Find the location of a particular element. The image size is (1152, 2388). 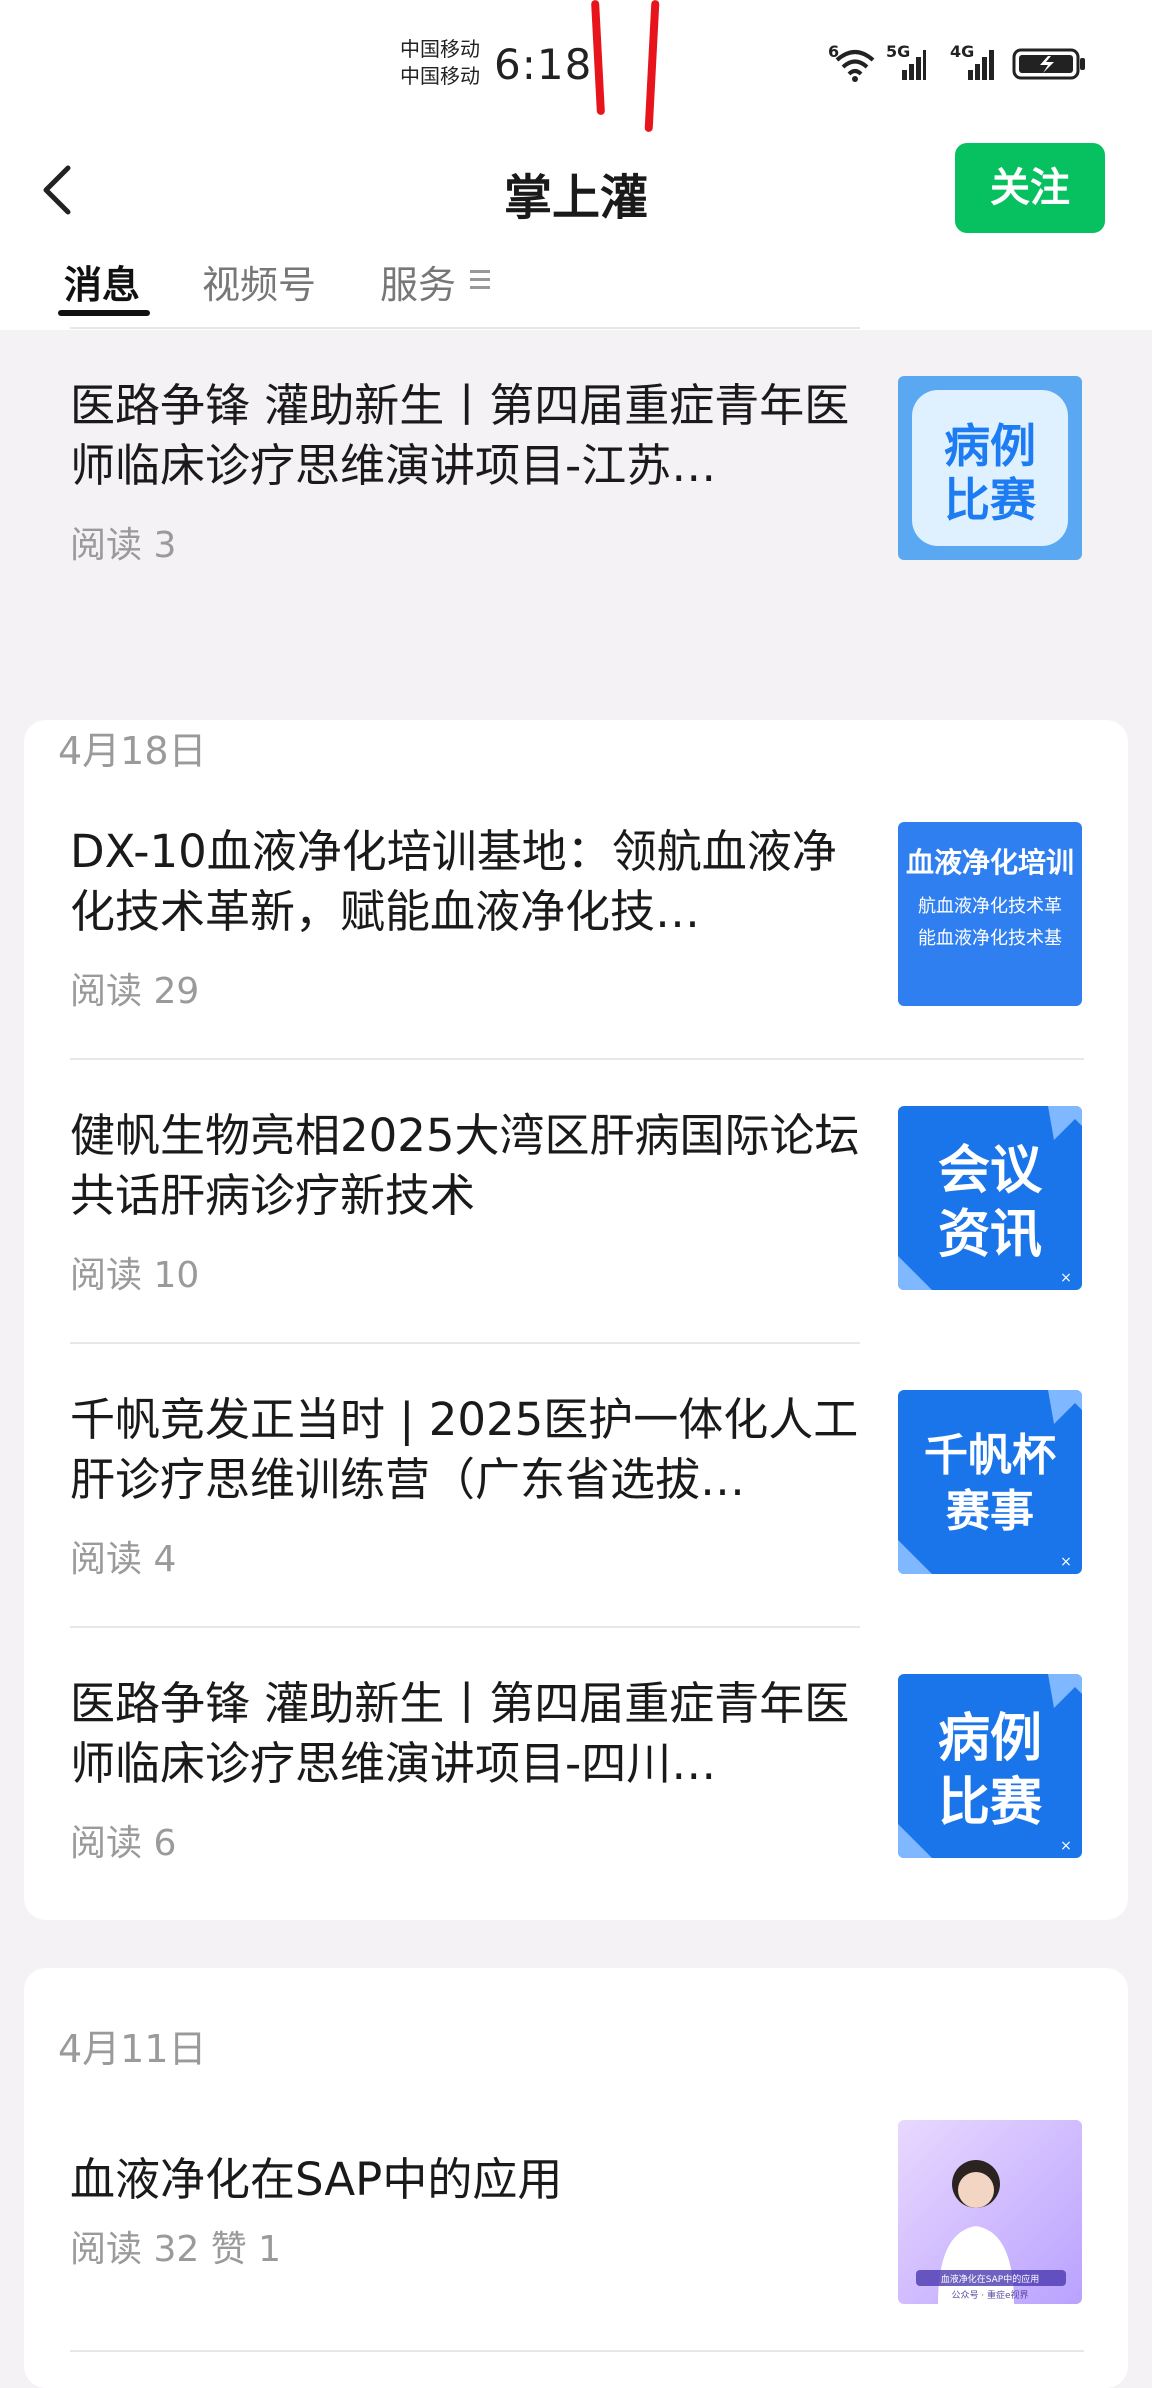

article-read-count: 阅读 29 is located at coordinates (135, 991).